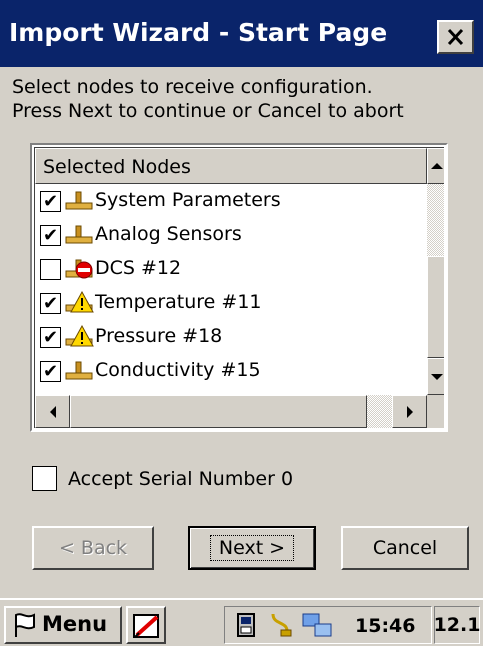  I want to click on list-item: ✔ Conductivity #15, so click(231, 371).